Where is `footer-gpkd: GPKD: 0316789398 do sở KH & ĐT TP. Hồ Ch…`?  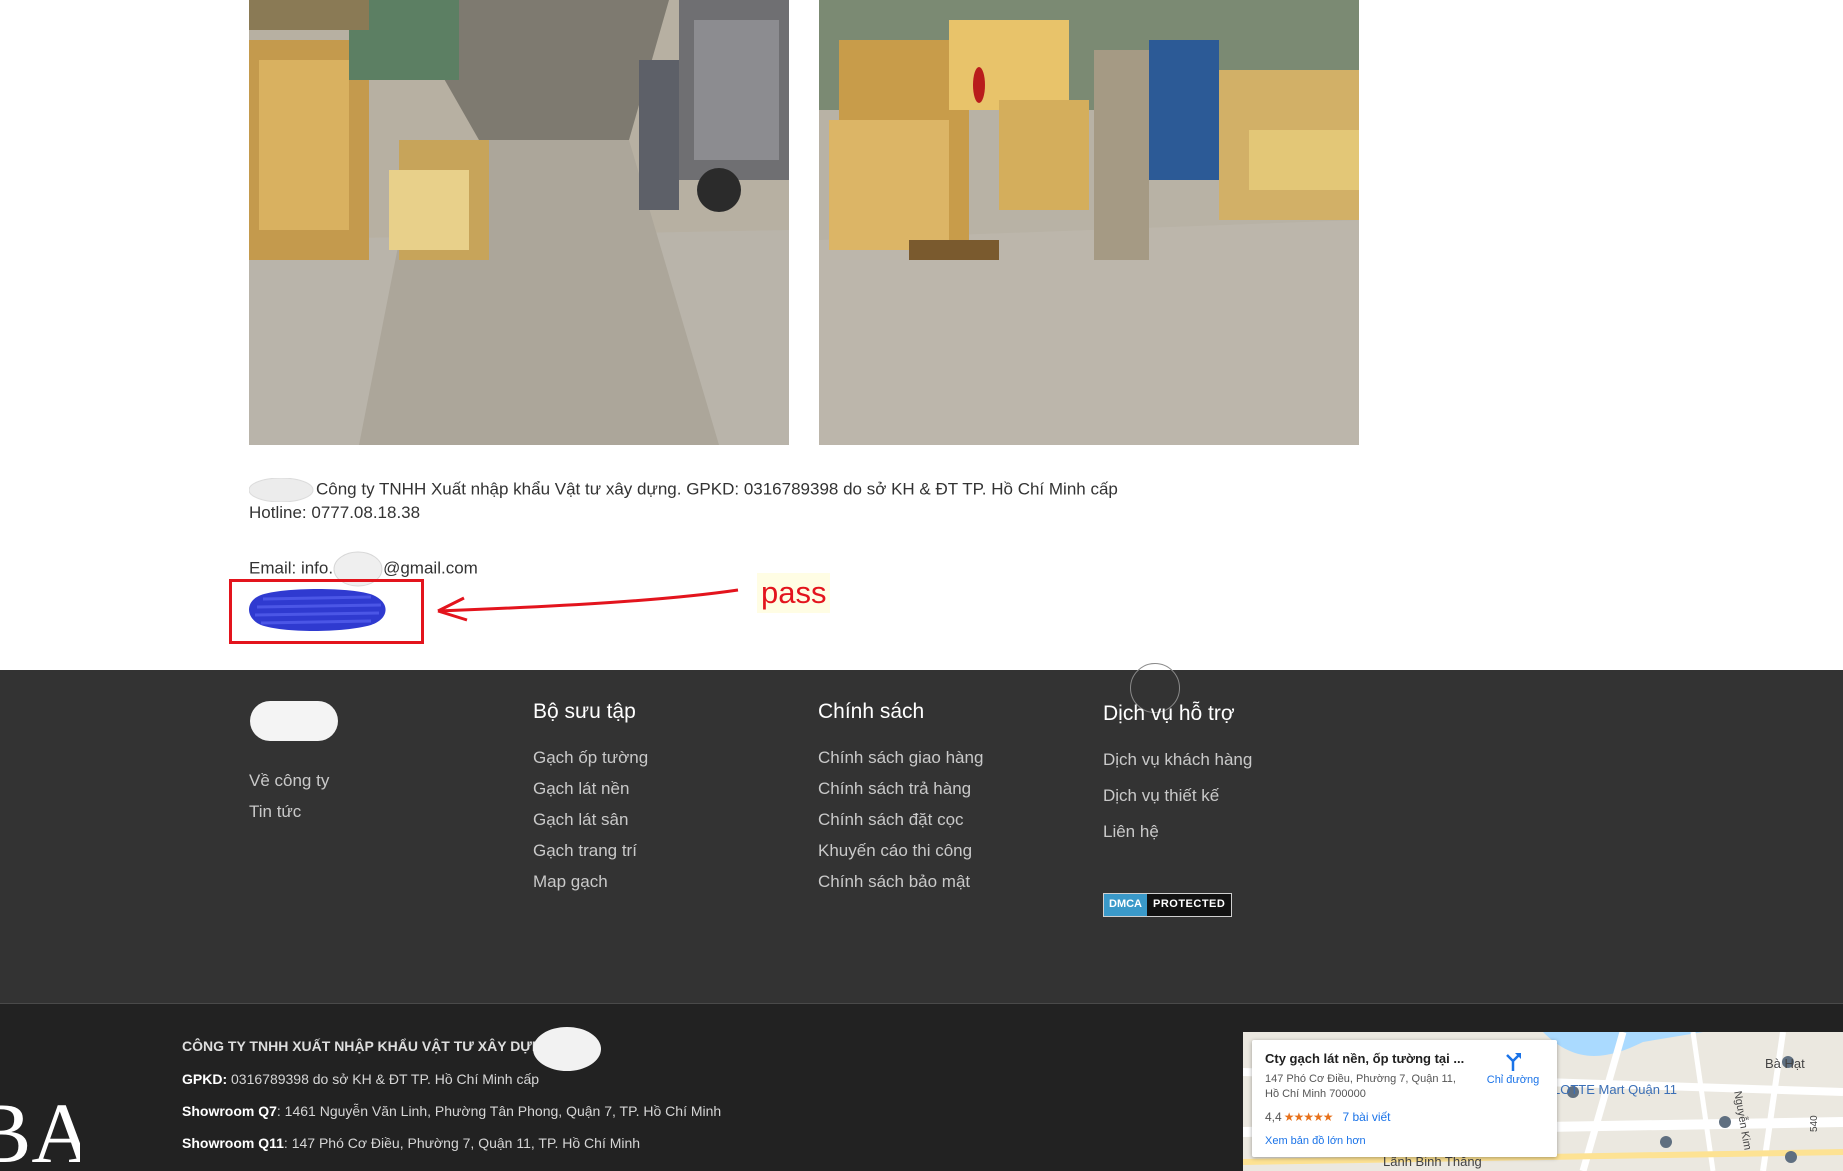
footer-gpkd: GPKD: 0316789398 do sở KH & ĐT TP. Hồ Ch… is located at coordinates (360, 1079).